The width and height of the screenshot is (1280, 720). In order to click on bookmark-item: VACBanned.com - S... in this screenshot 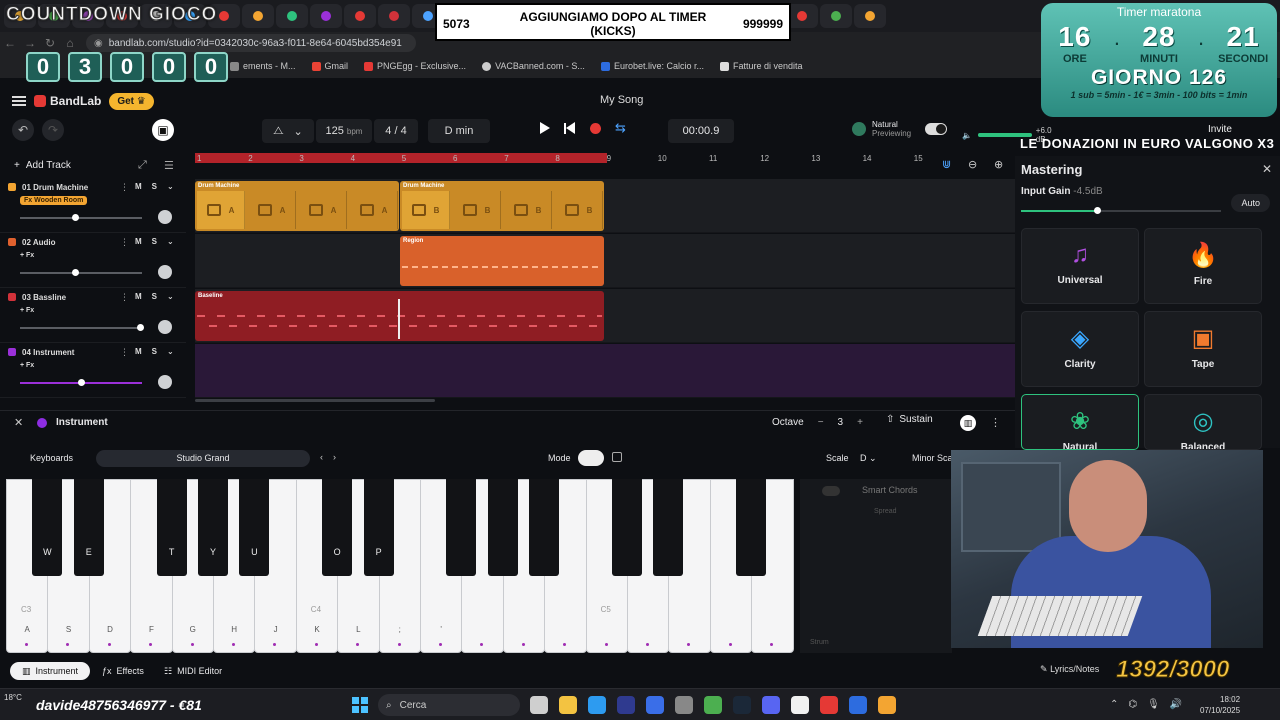, I will do `click(533, 66)`.